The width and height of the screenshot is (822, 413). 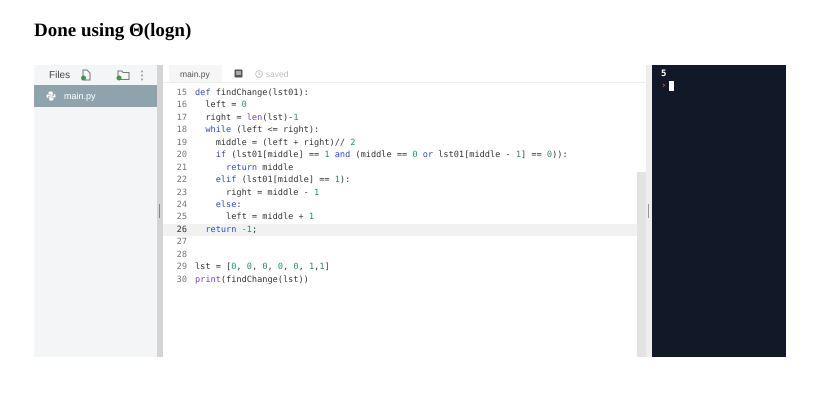 What do you see at coordinates (195, 73) in the screenshot?
I see `file-tab: main.py` at bounding box center [195, 73].